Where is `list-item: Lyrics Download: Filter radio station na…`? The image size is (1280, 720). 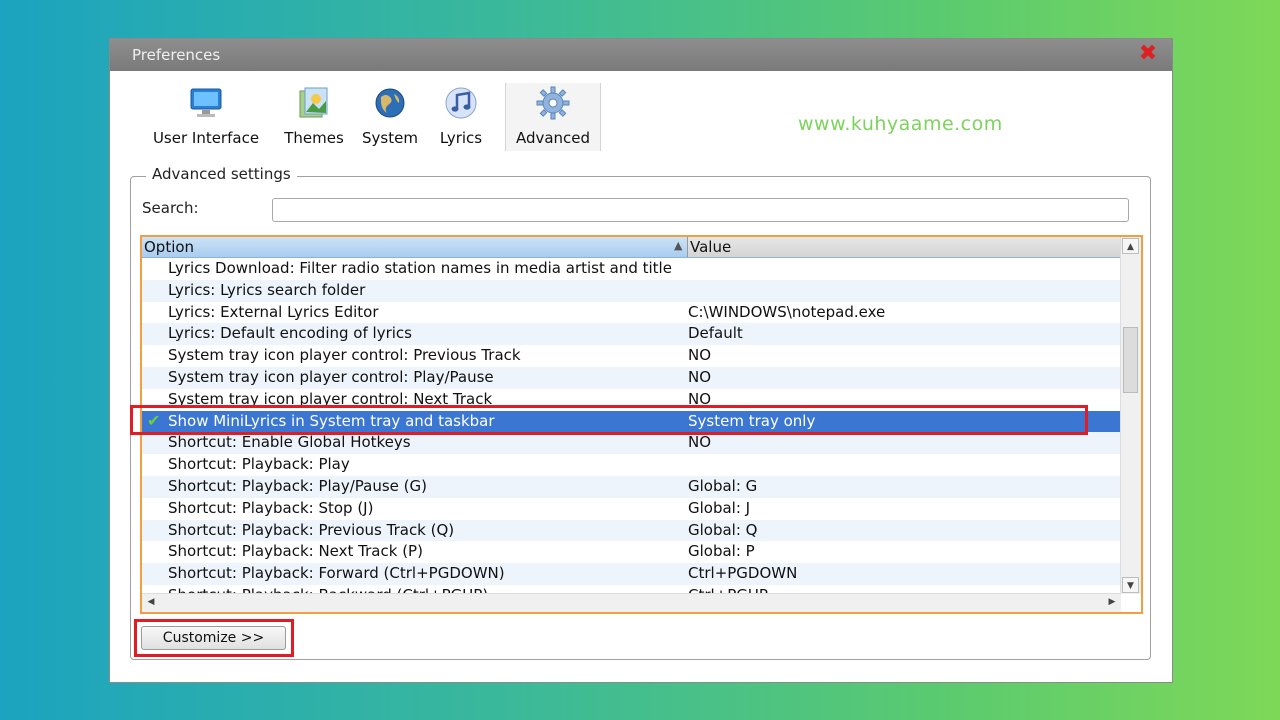 list-item: Lyrics Download: Filter radio station na… is located at coordinates (631, 269).